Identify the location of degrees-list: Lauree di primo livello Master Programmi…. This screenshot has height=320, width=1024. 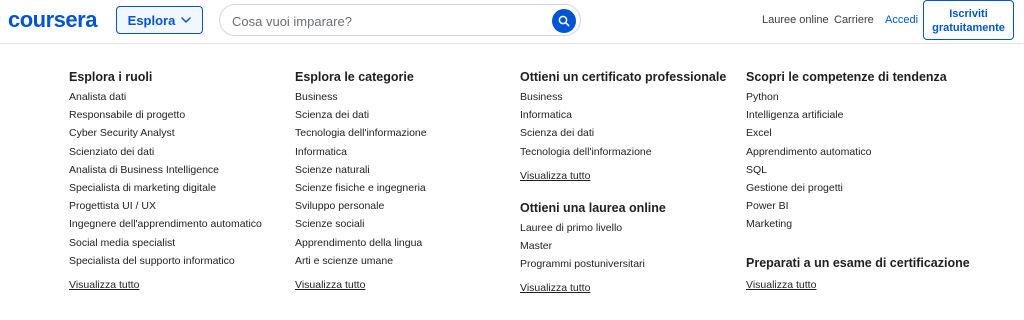
(630, 248).